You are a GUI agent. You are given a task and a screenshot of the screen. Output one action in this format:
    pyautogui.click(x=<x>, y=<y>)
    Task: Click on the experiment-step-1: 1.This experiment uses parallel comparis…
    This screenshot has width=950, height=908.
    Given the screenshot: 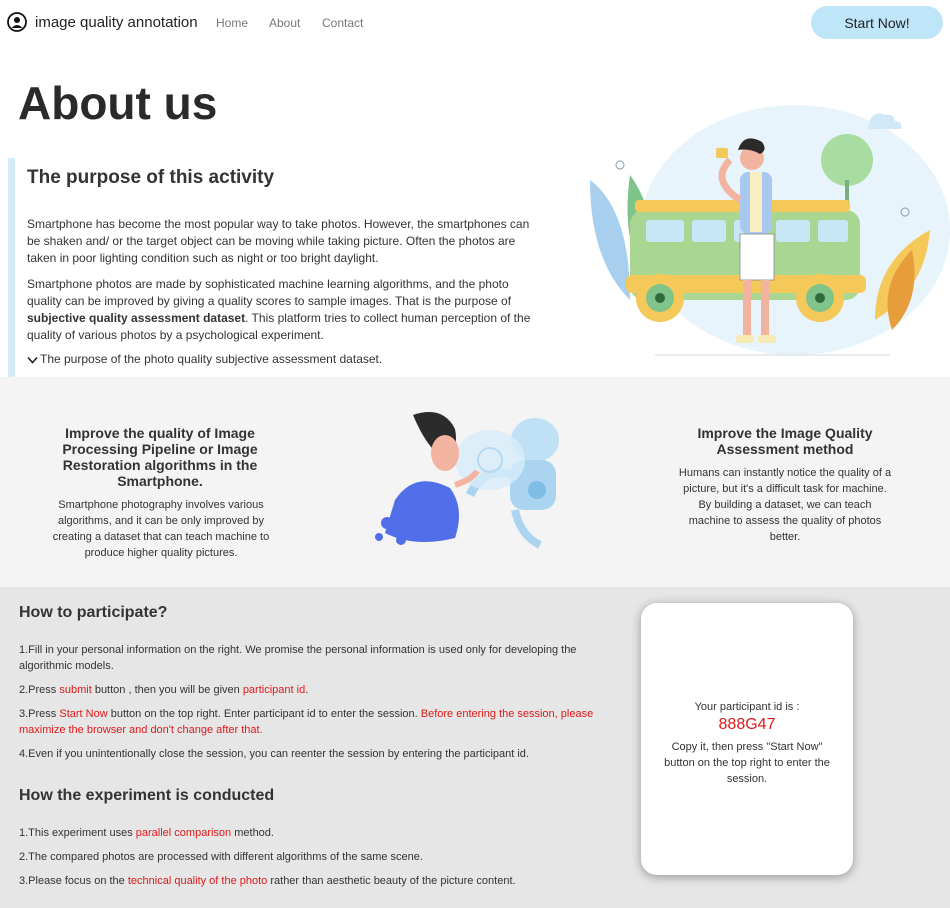 What is the action you would take?
    pyautogui.click(x=146, y=833)
    